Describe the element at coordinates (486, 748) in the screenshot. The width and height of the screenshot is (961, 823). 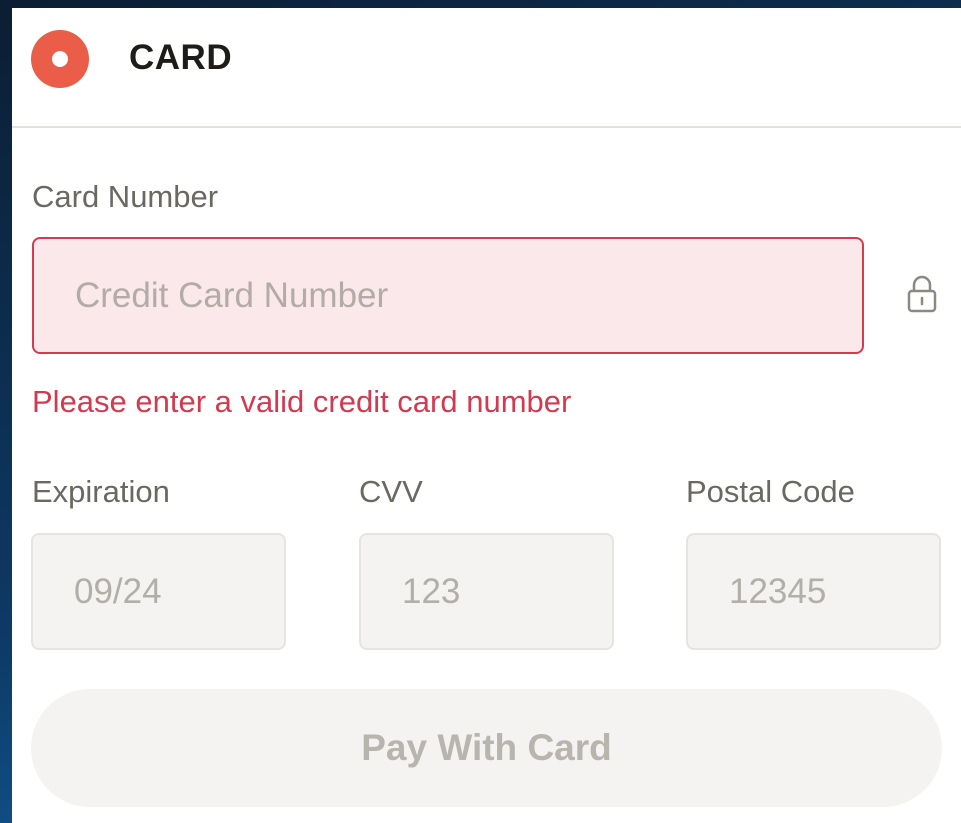
I see `pay-with-card-button: Pay With Card` at that location.